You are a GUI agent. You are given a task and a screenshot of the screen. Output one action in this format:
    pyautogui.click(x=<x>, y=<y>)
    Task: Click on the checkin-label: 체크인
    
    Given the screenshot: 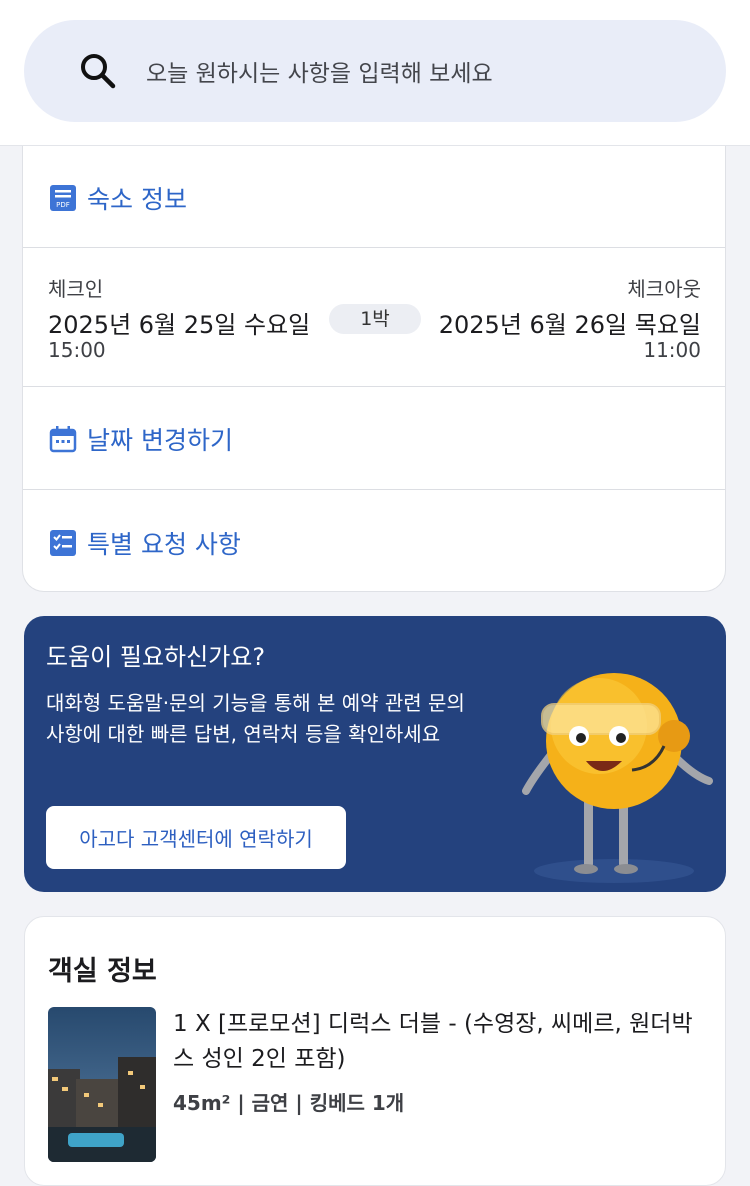 What is the action you would take?
    pyautogui.click(x=76, y=289)
    